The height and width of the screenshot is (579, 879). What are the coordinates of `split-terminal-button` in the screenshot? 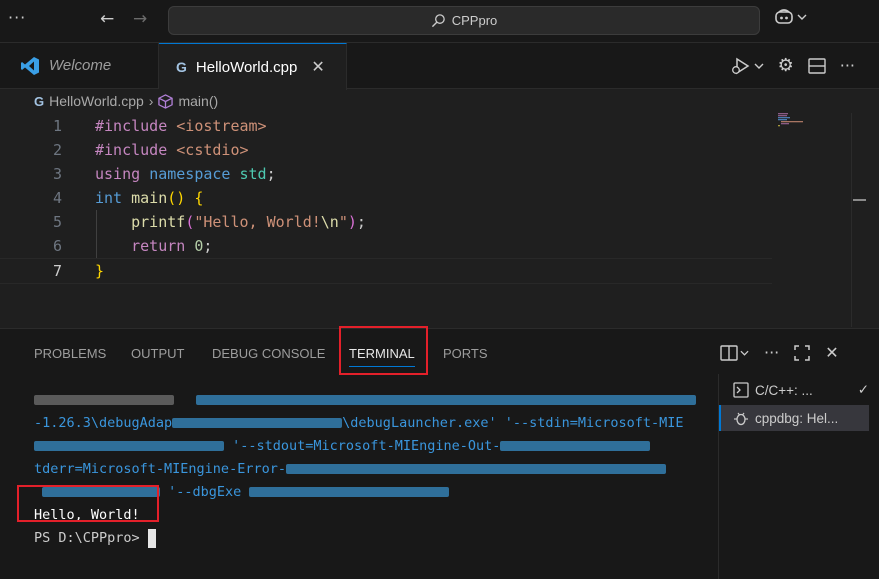 It's located at (734, 352).